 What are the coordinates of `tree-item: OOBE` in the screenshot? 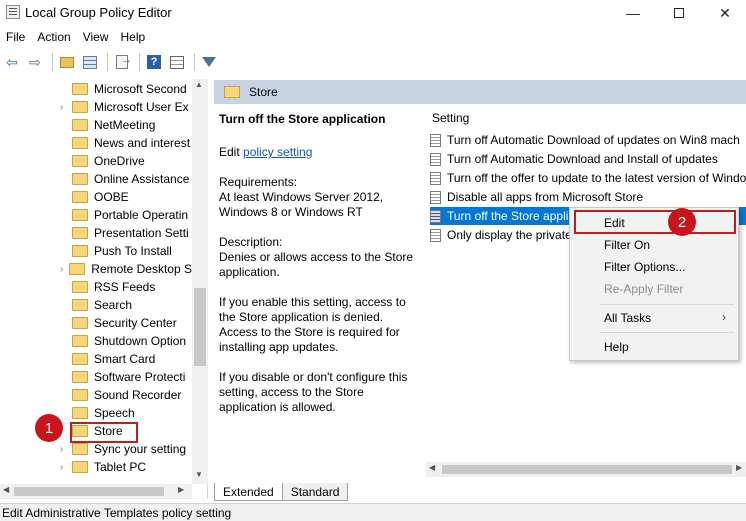 It's located at (96, 197).